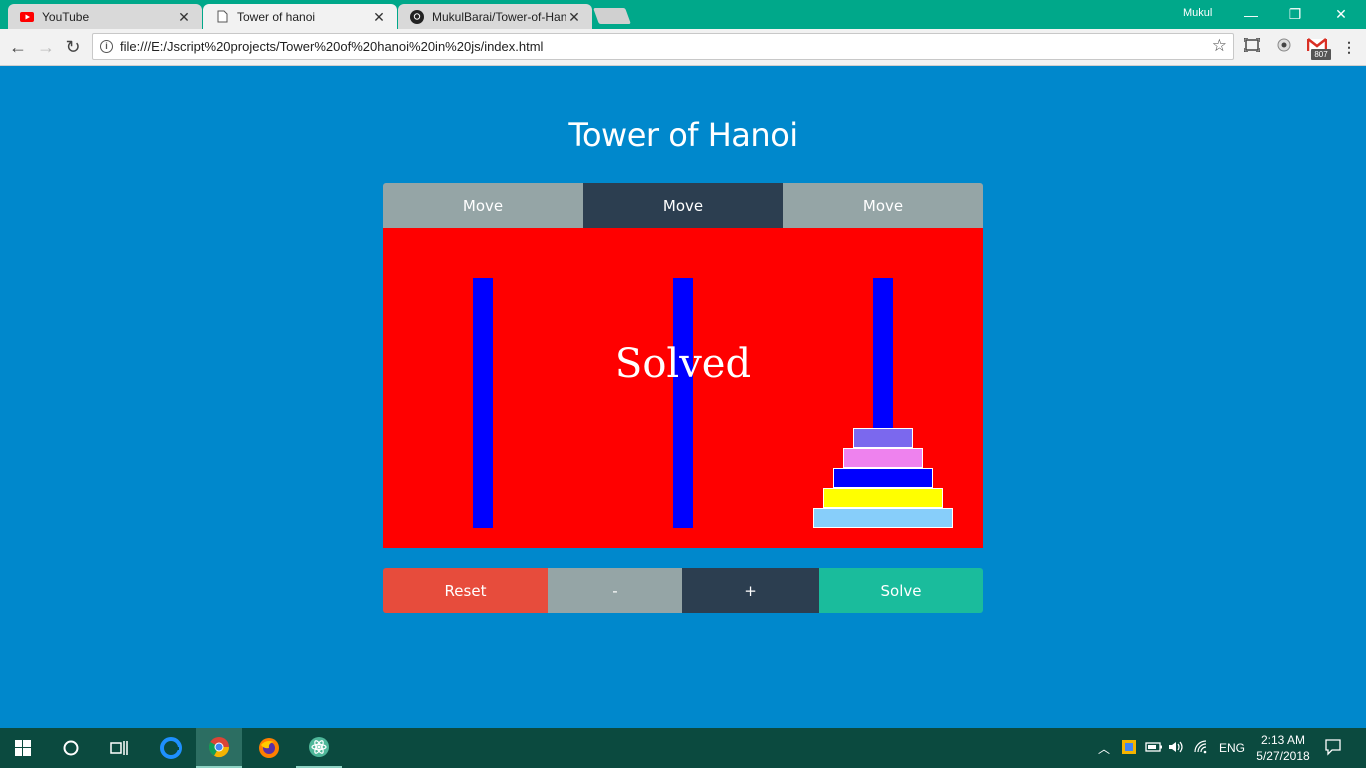 The height and width of the screenshot is (768, 1366). Describe the element at coordinates (27, 17) in the screenshot. I see `youtube-icon` at that location.